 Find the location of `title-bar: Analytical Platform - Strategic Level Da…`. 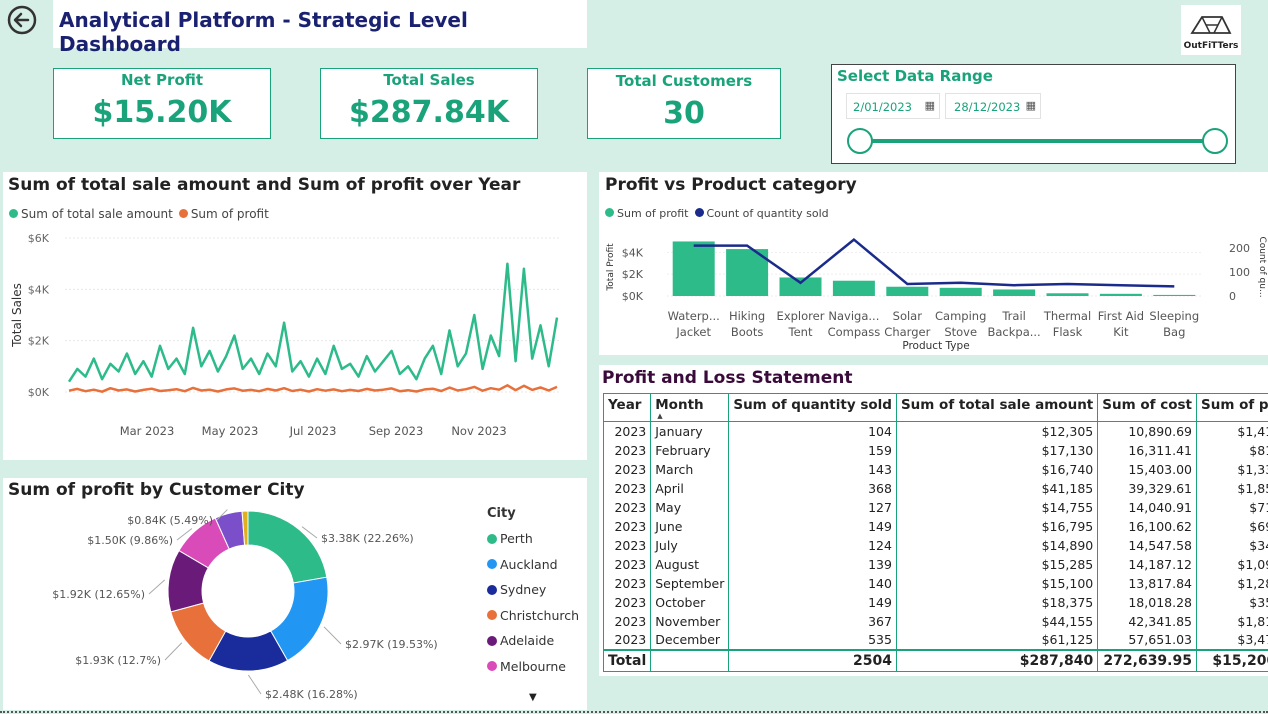

title-bar: Analytical Platform - Strategic Level Da… is located at coordinates (320, 28).